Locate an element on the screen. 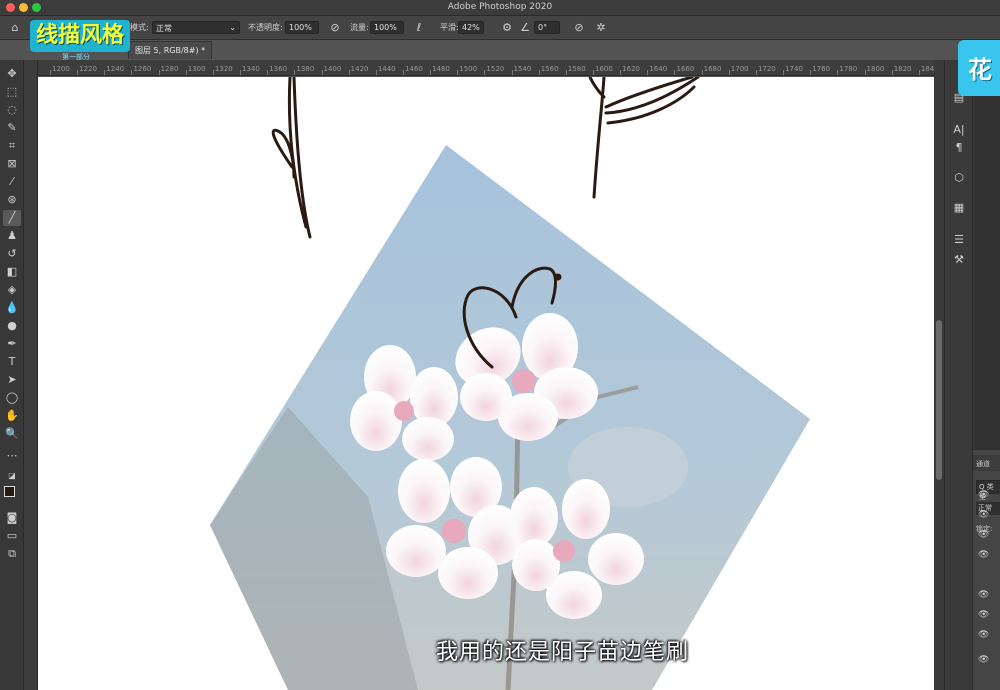  panel-icon-strip: ▤ A| ¶ ⬡ ▦ ☰ ⚒ is located at coordinates (958, 375).